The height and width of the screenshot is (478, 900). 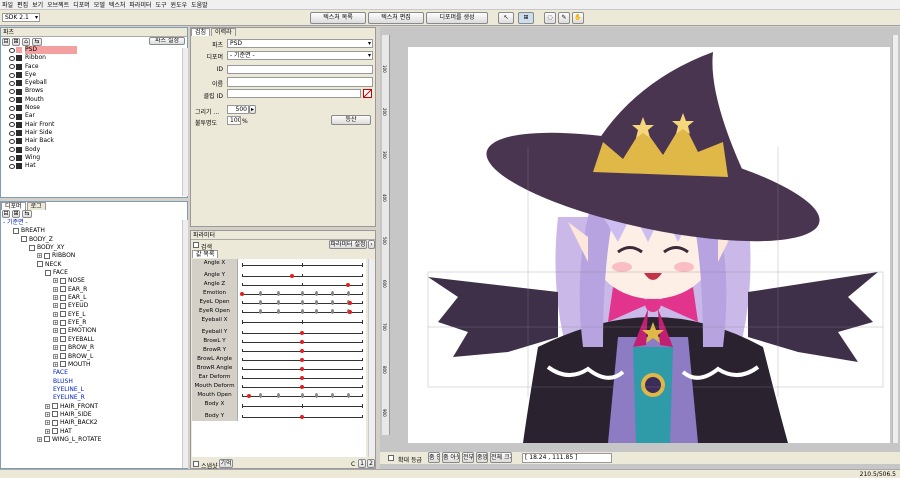 I want to click on menu-item: 디포머, so click(x=81, y=4).